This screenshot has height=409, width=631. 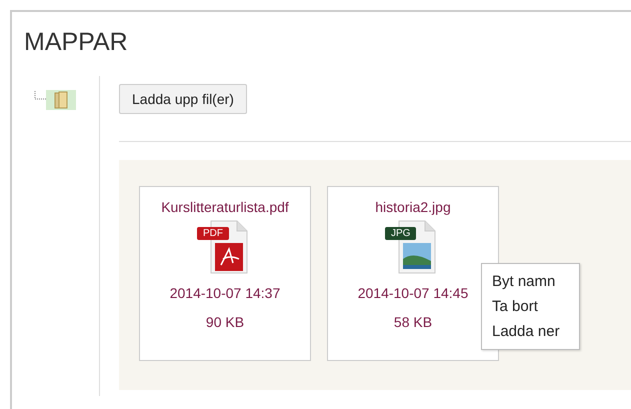 What do you see at coordinates (413, 207) in the screenshot?
I see `file-name: historia2.jpg` at bounding box center [413, 207].